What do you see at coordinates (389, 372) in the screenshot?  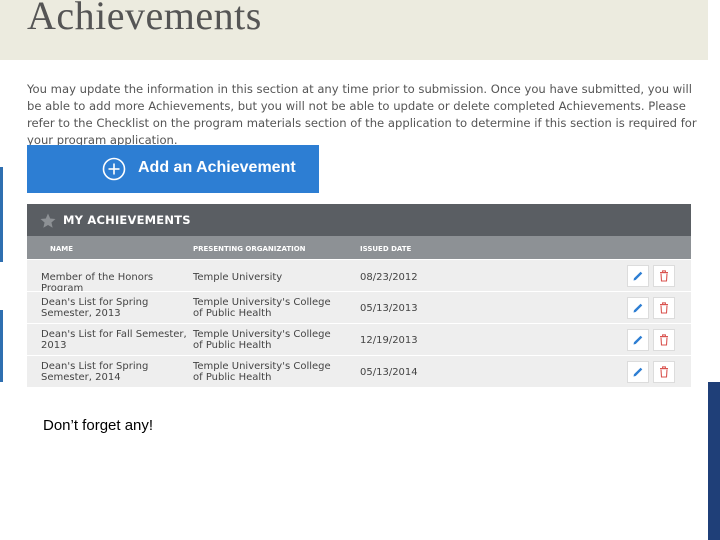 I see `issued-date: 05/13/2014` at bounding box center [389, 372].